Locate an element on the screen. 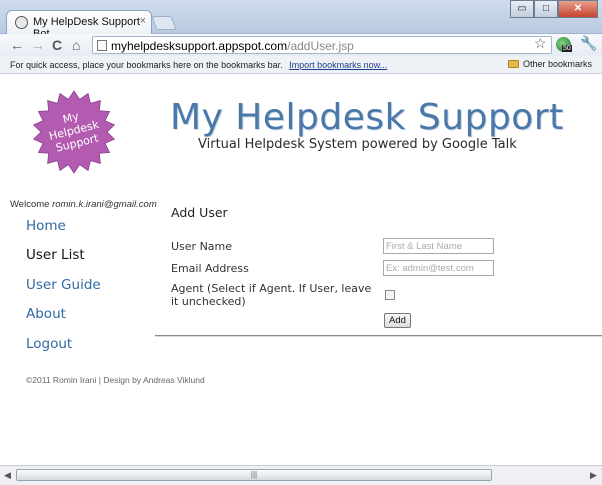  username-field is located at coordinates (438, 246).